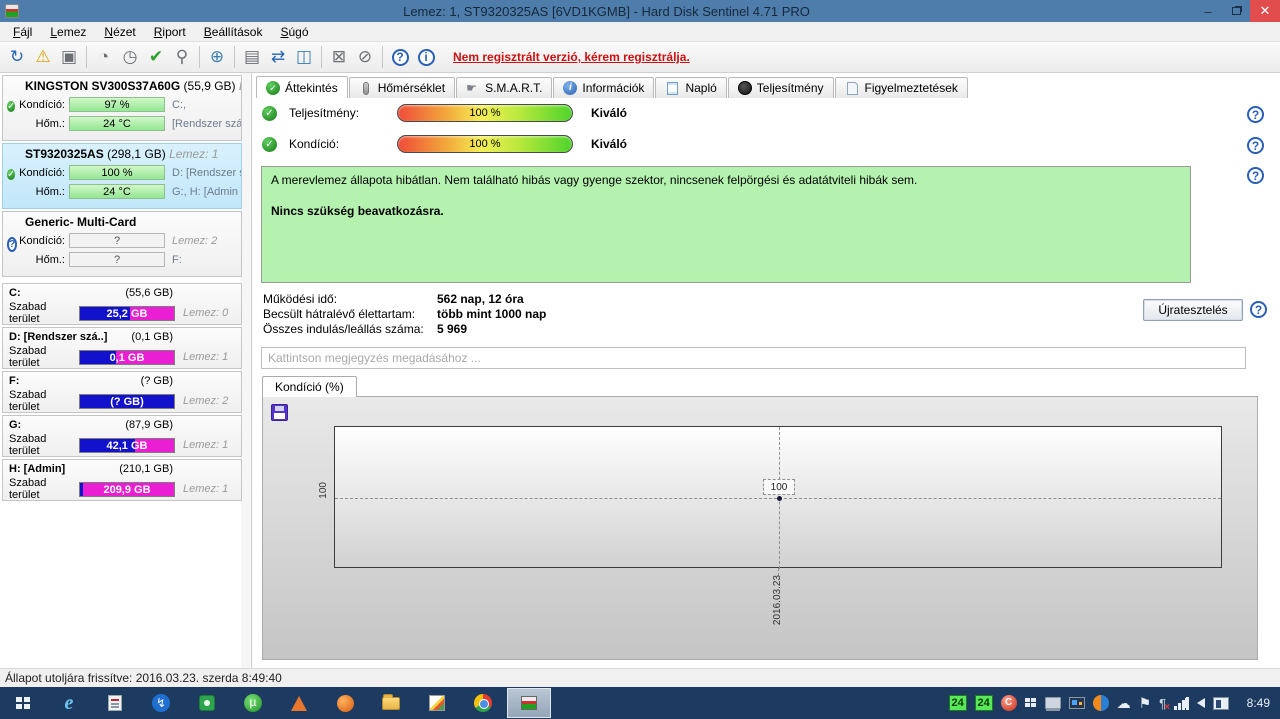 The width and height of the screenshot is (1280, 719). I want to click on disk-clock-icon: ◷, so click(130, 57).